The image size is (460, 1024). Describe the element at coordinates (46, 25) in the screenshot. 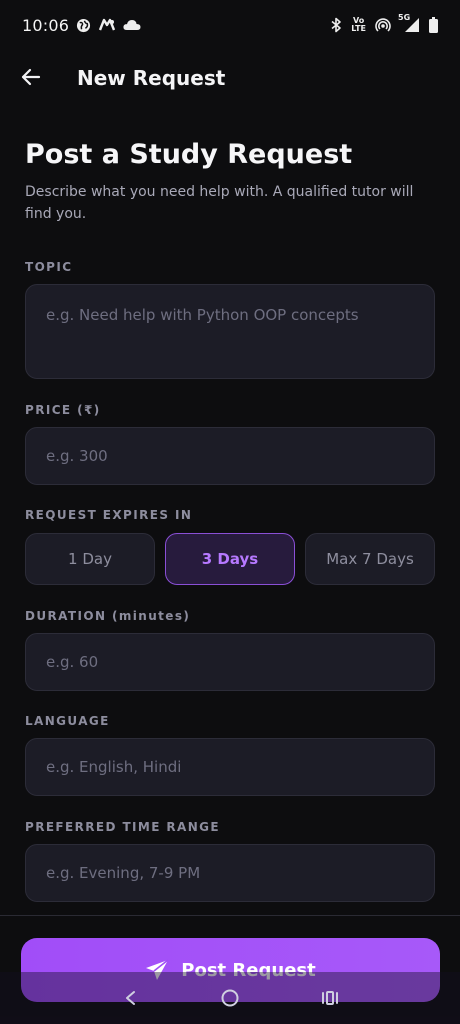

I see `status-time: 10:06` at that location.